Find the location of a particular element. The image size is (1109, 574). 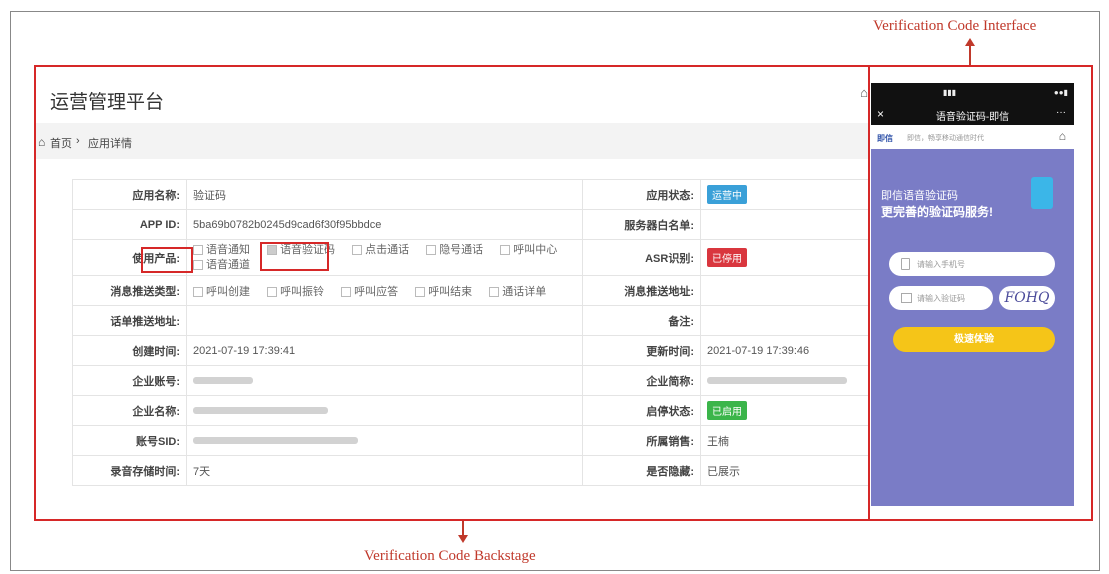

backstage-caption: Verification Code Backstage is located at coordinates (450, 556).